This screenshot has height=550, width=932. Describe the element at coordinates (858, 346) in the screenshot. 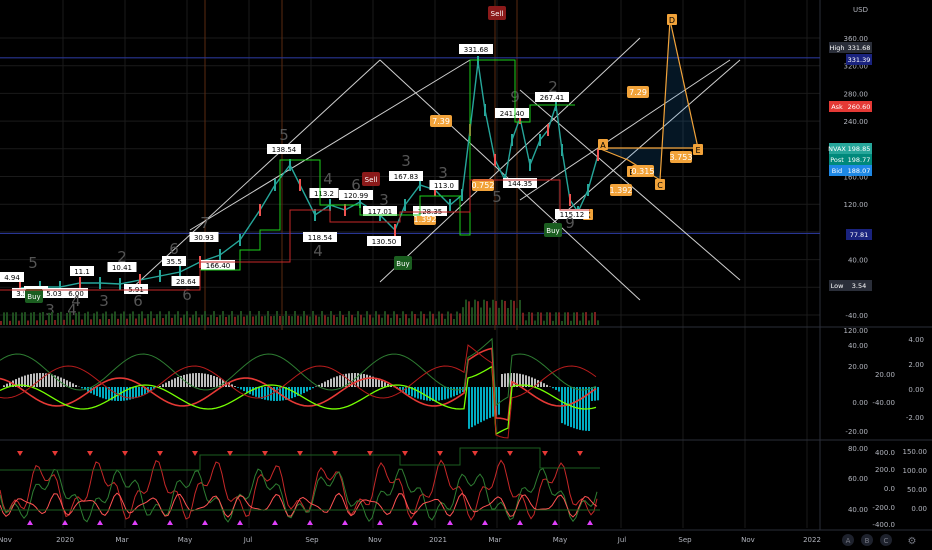

I see `osc1-left-tick: 40.00` at that location.